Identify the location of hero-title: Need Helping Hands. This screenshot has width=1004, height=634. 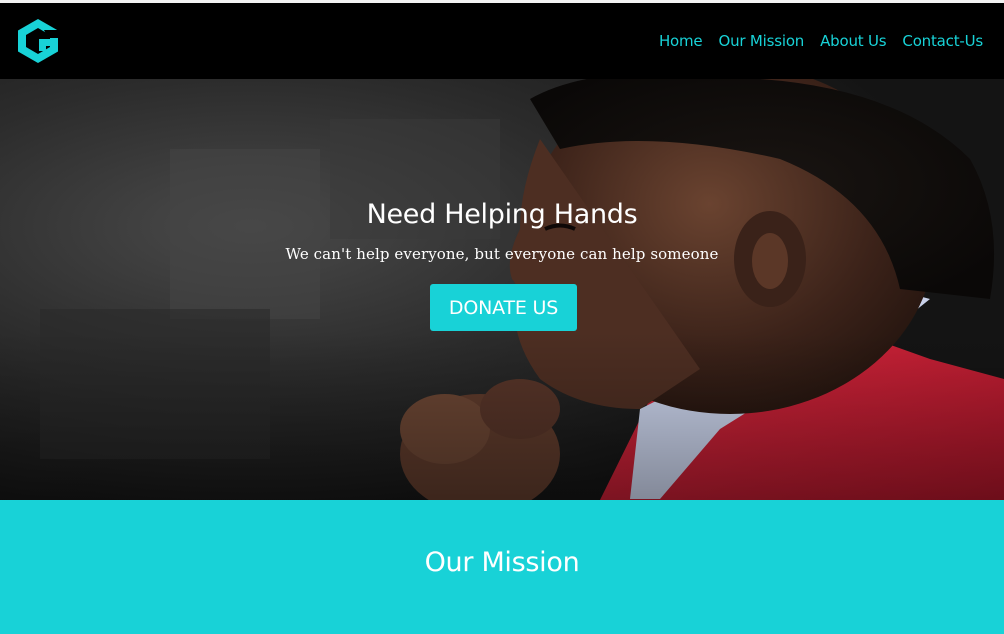
(502, 214).